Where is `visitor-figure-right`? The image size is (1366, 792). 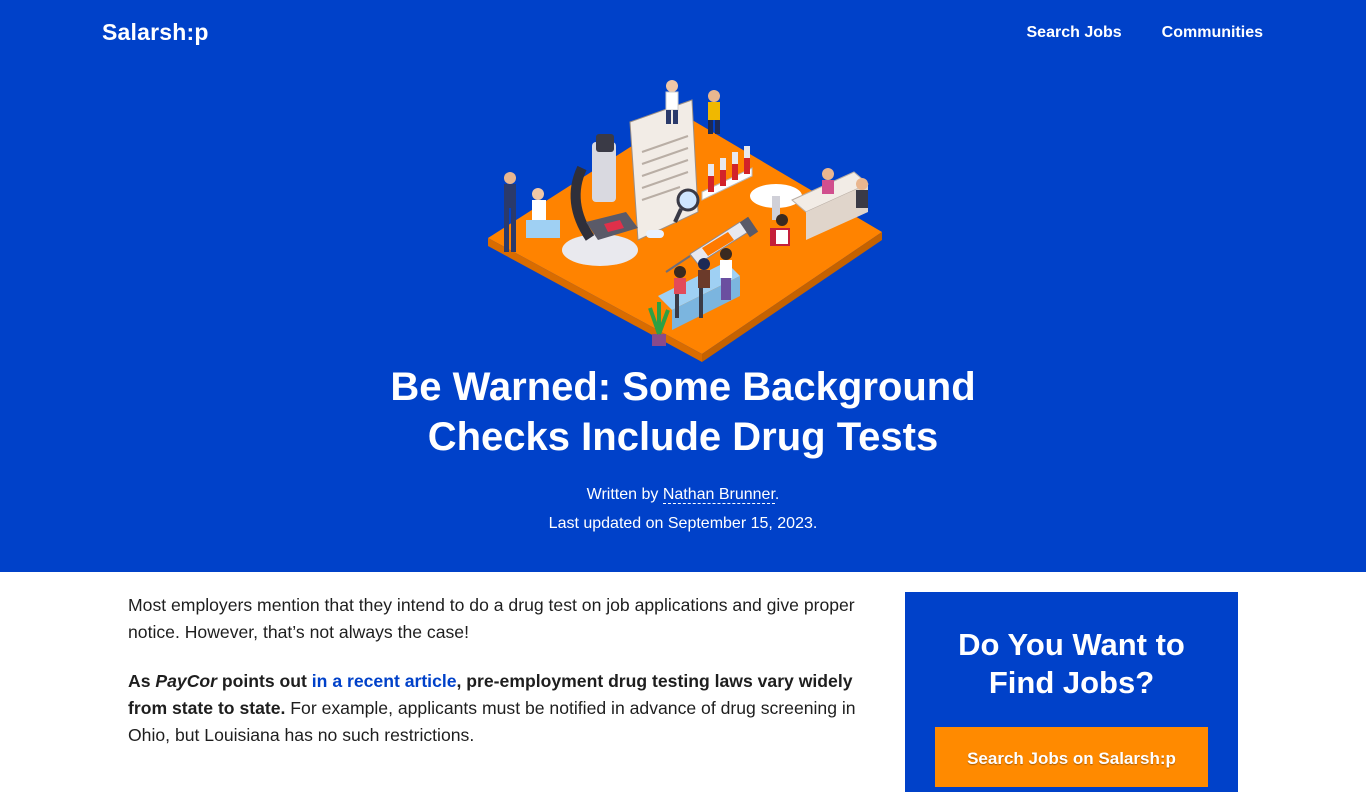 visitor-figure-right is located at coordinates (862, 193).